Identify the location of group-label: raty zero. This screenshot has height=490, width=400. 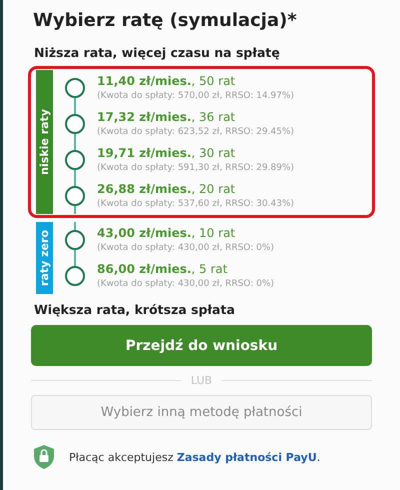
(44, 258).